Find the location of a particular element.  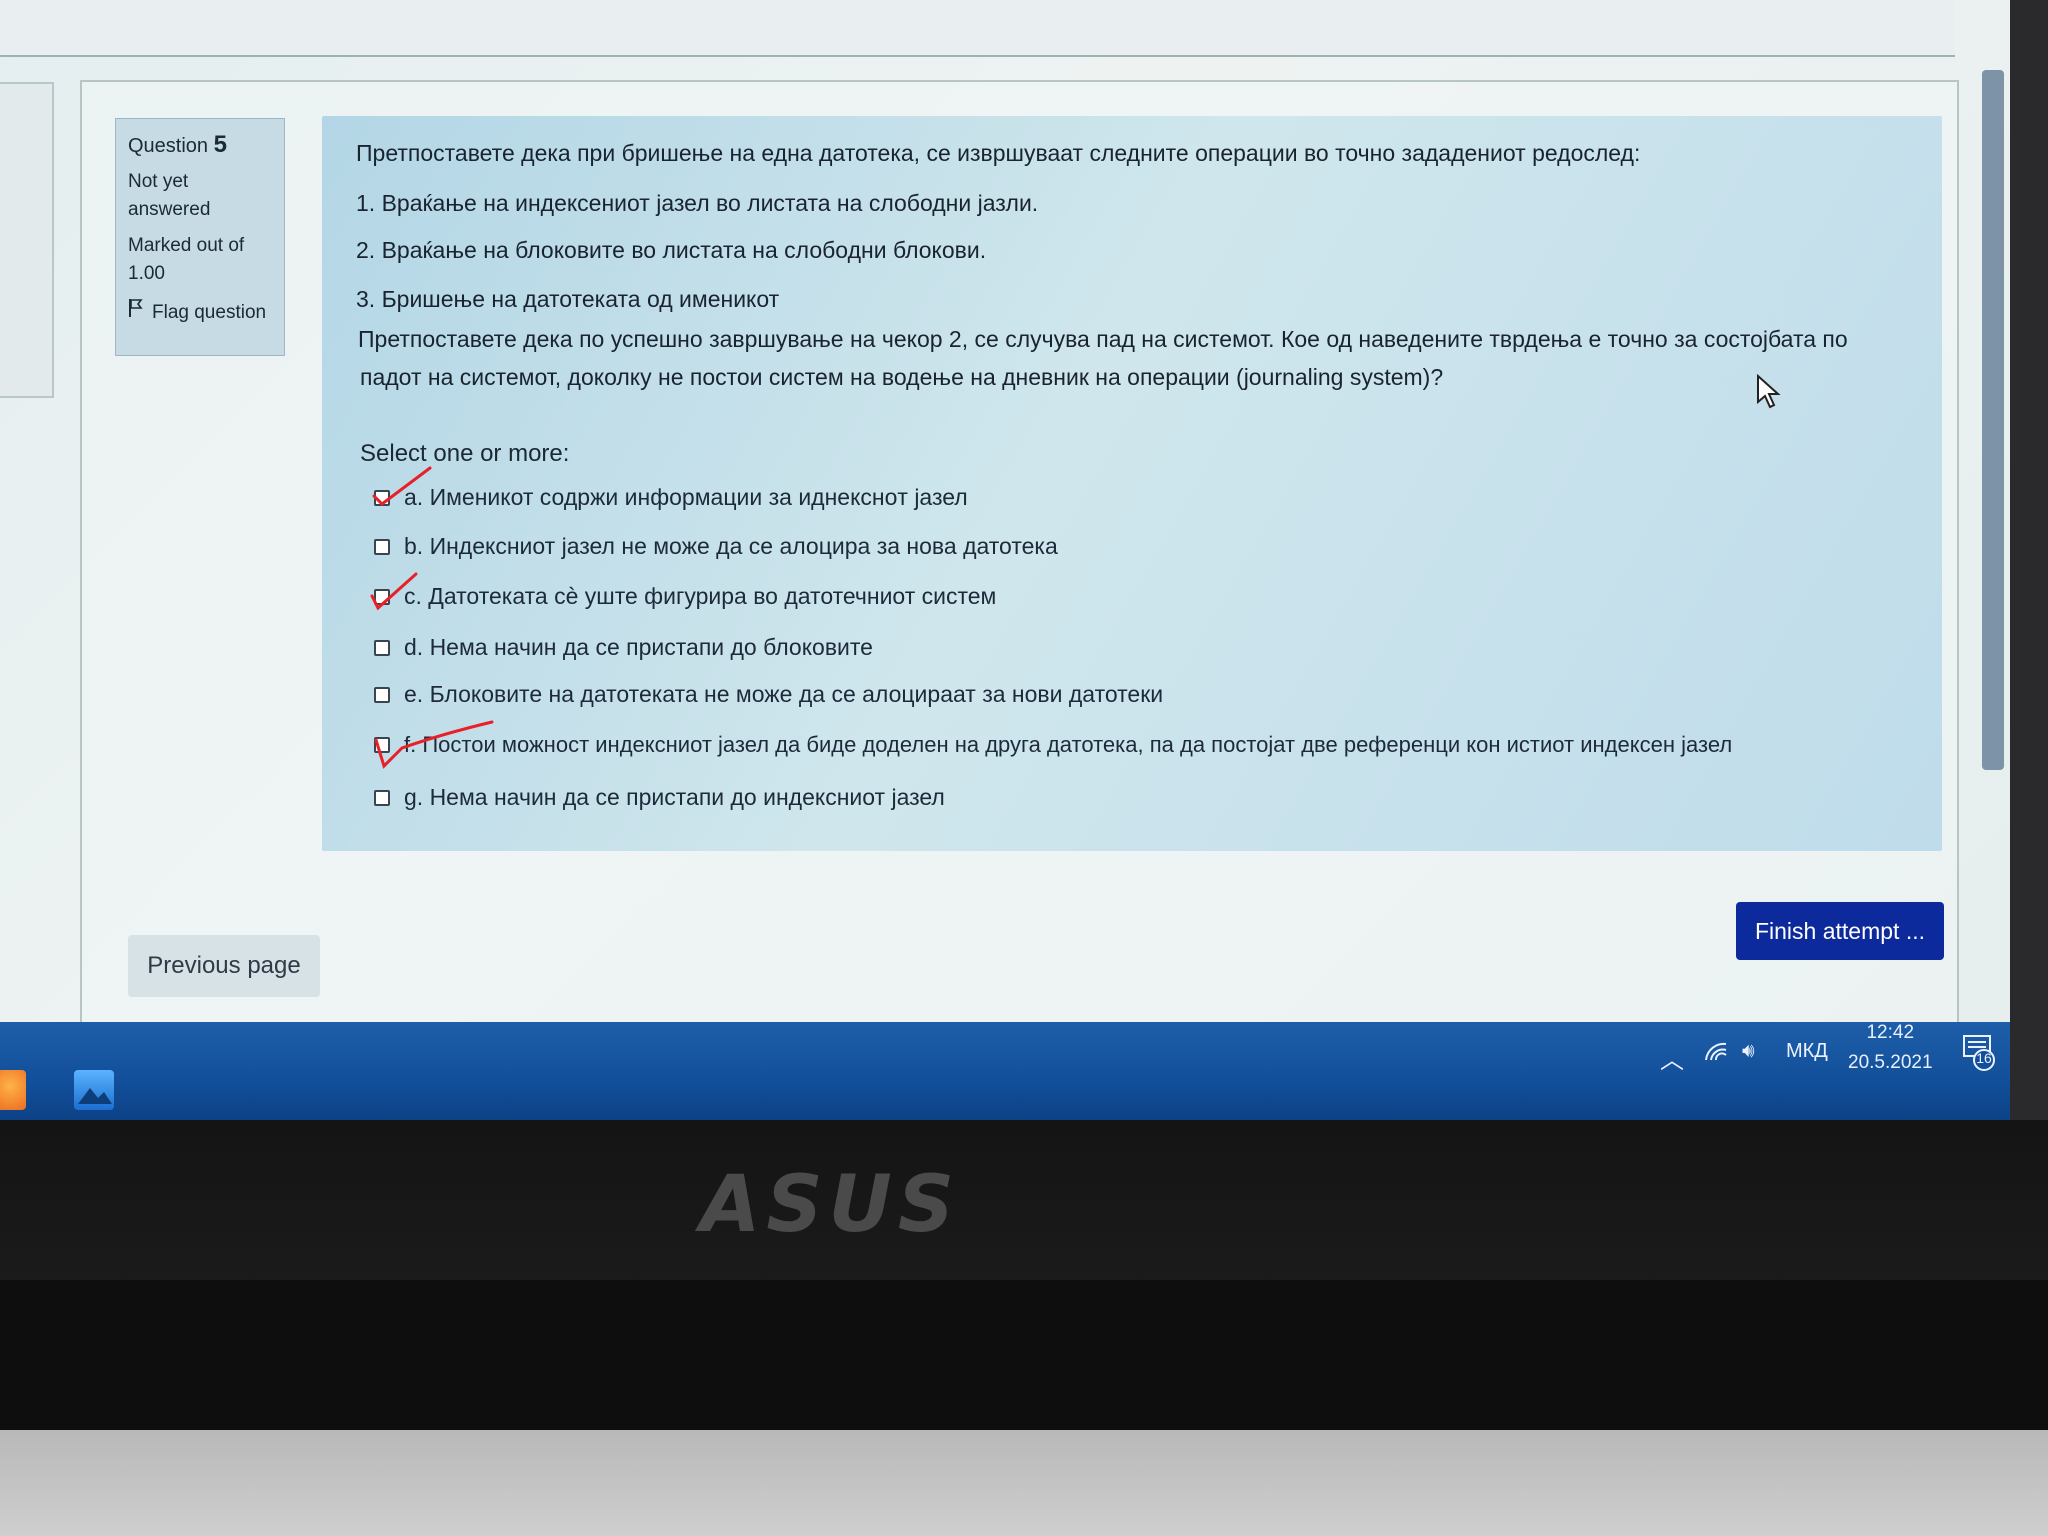

taskbar is located at coordinates (1005, 1072).